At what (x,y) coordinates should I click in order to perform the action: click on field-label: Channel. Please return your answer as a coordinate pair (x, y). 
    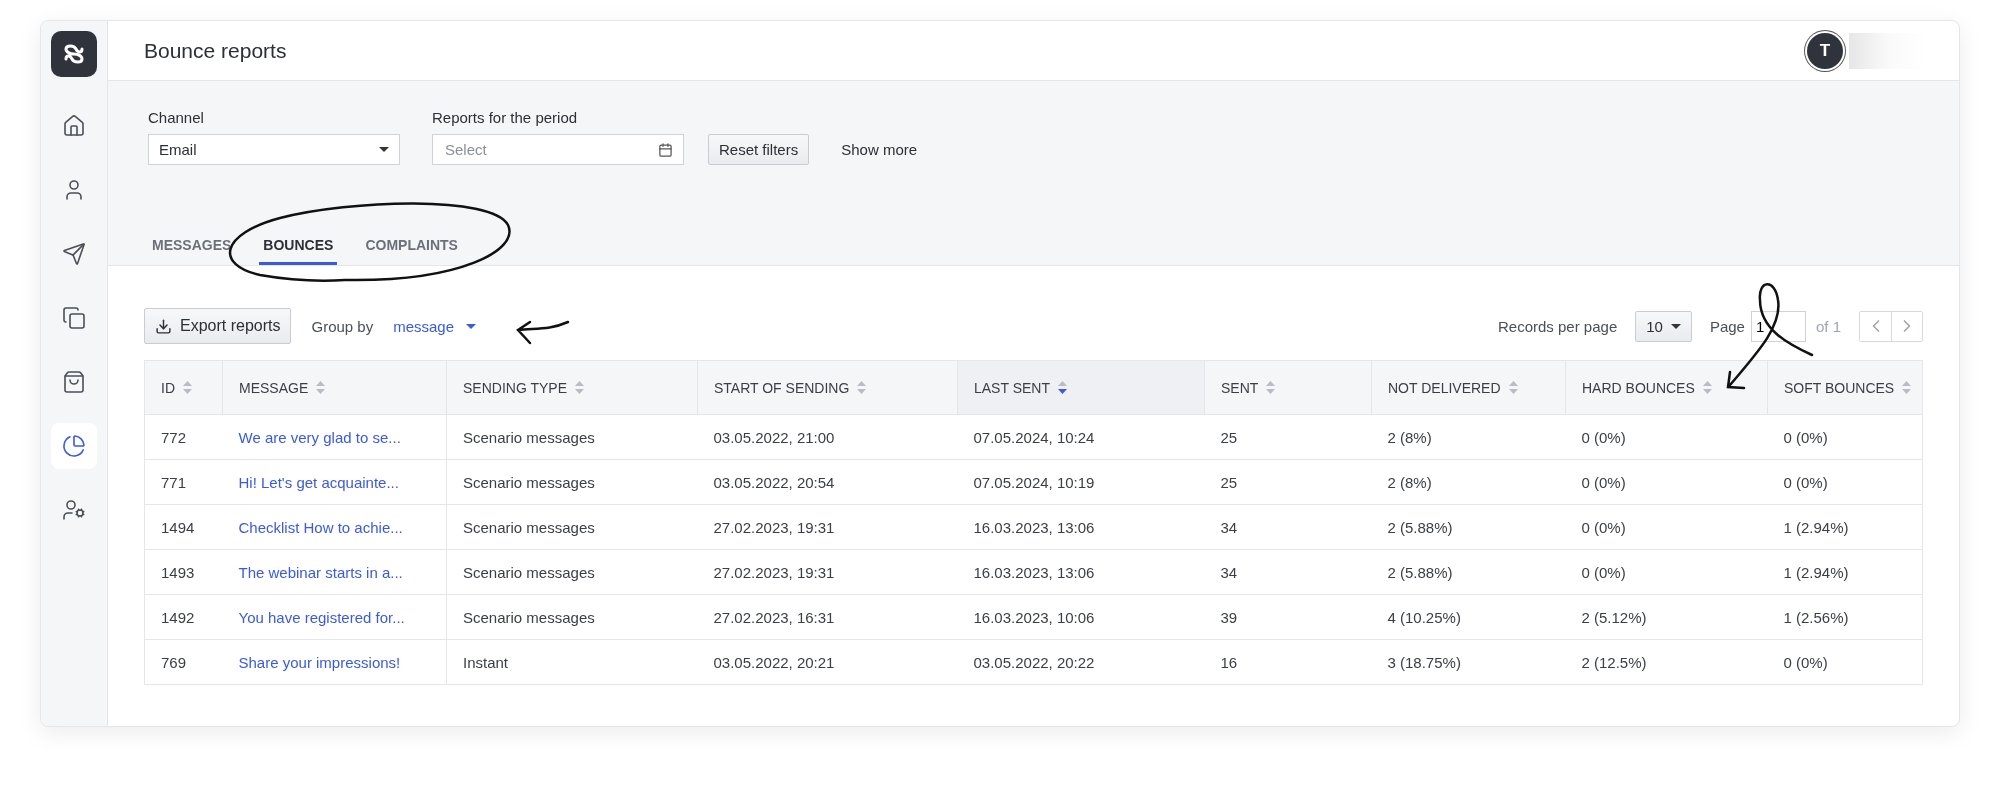
    Looking at the image, I should click on (176, 117).